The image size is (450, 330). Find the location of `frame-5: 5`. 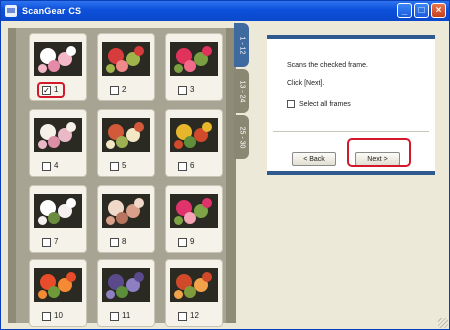

frame-5: 5 is located at coordinates (126, 143).